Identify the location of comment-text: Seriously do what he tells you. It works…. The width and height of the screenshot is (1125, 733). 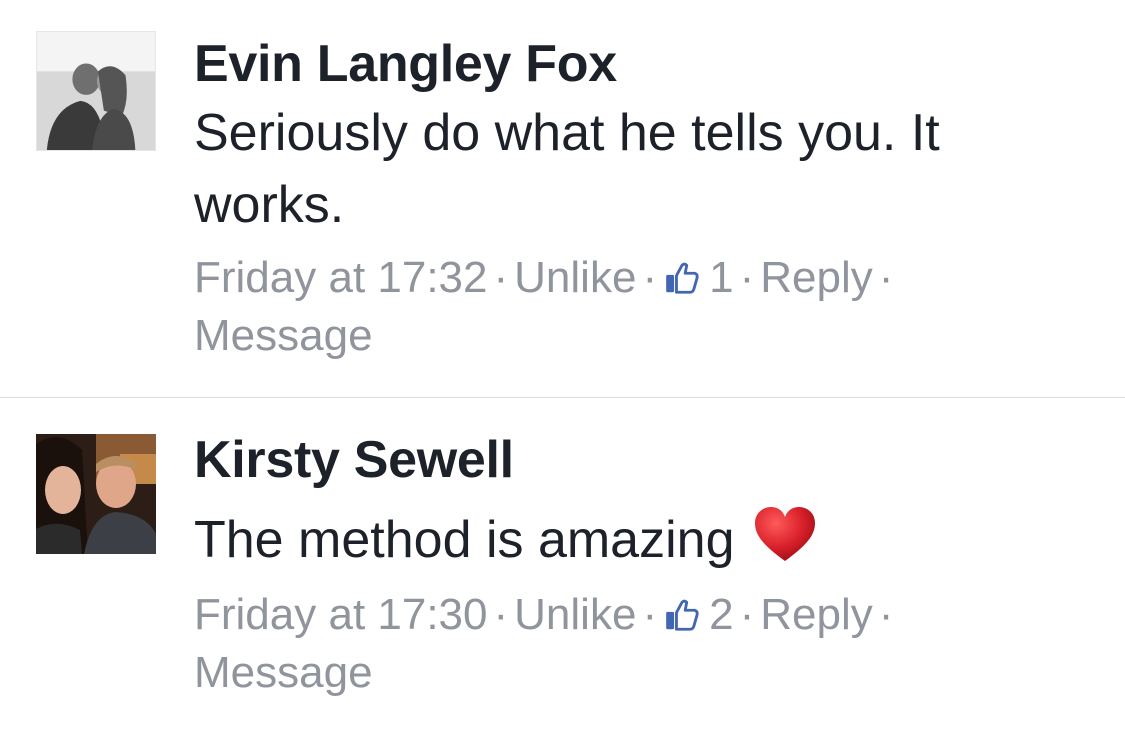
(567, 169).